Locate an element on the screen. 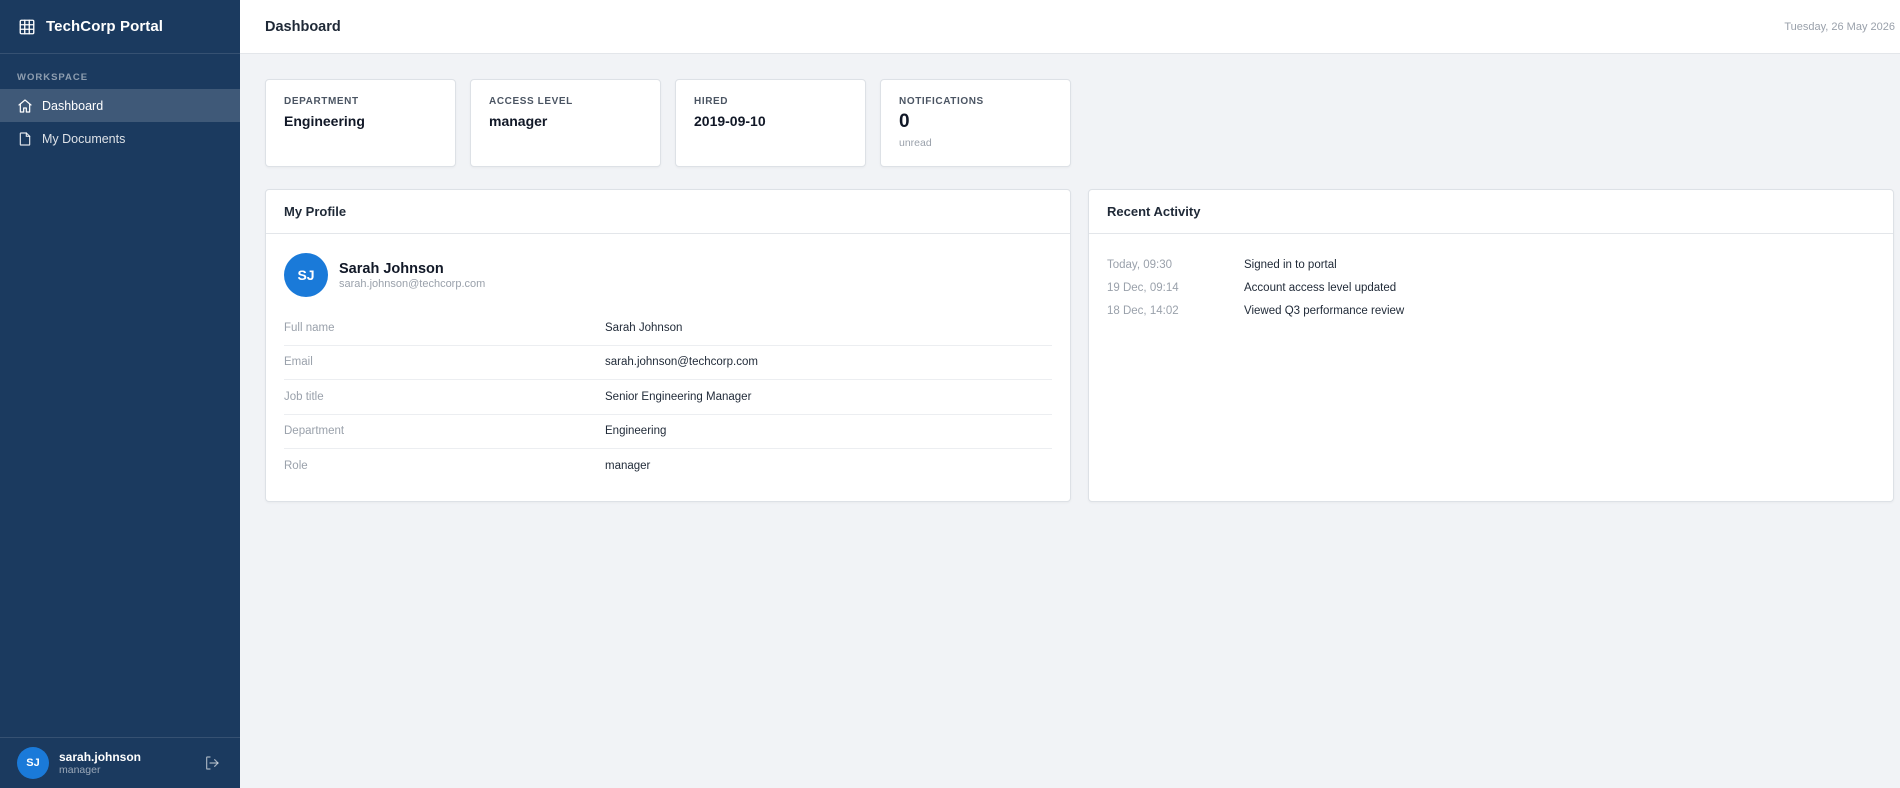 This screenshot has height=788, width=1900. brand-title: TechCorp Portal is located at coordinates (105, 26).